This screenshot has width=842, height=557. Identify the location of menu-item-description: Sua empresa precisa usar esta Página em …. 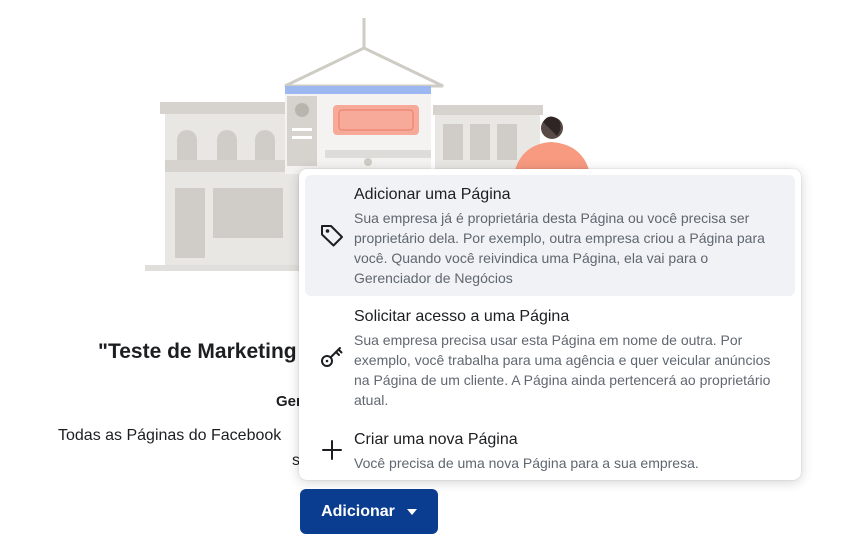
(562, 370).